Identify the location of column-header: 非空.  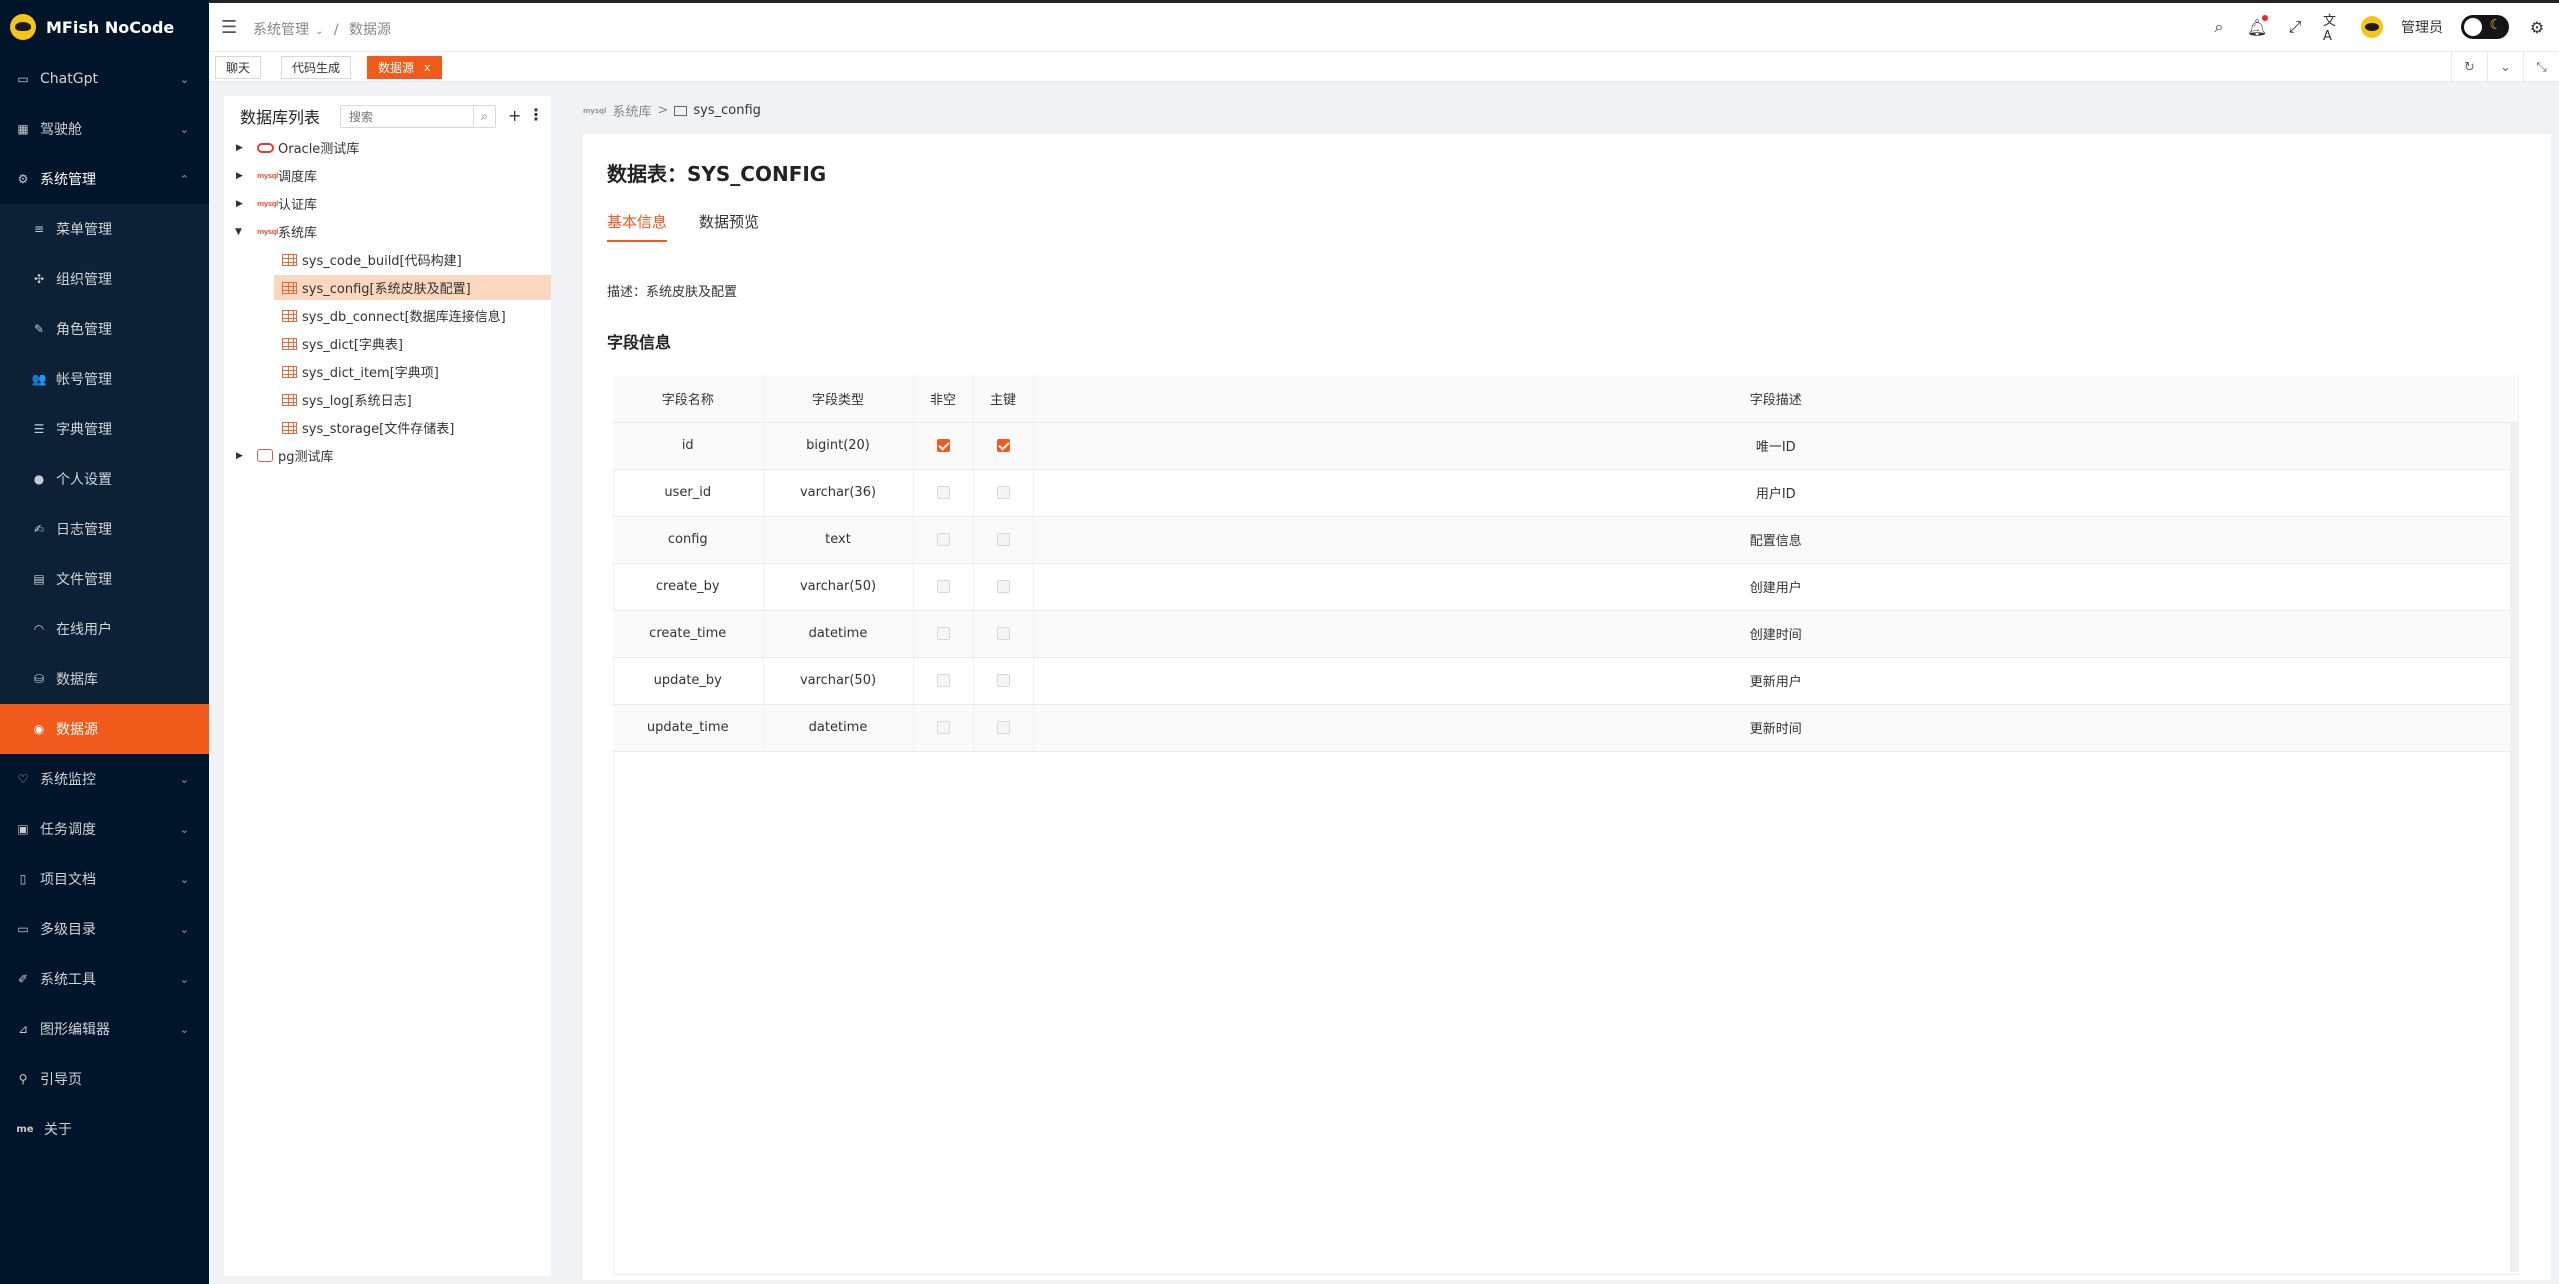
(943, 399).